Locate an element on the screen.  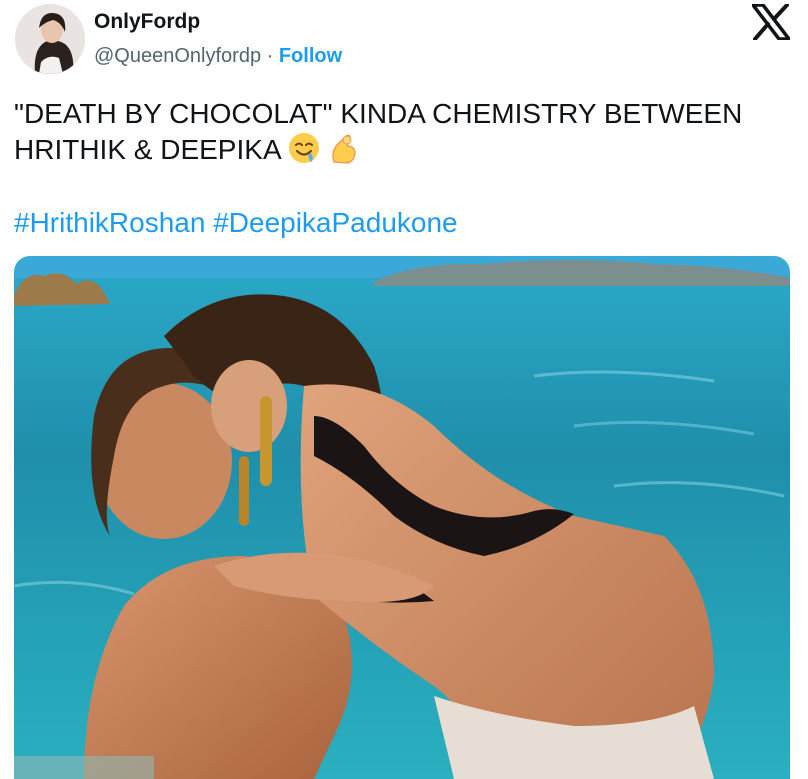
tweet-text-line-2-content: HRITHIK & DEEPIKA is located at coordinates (147, 149).